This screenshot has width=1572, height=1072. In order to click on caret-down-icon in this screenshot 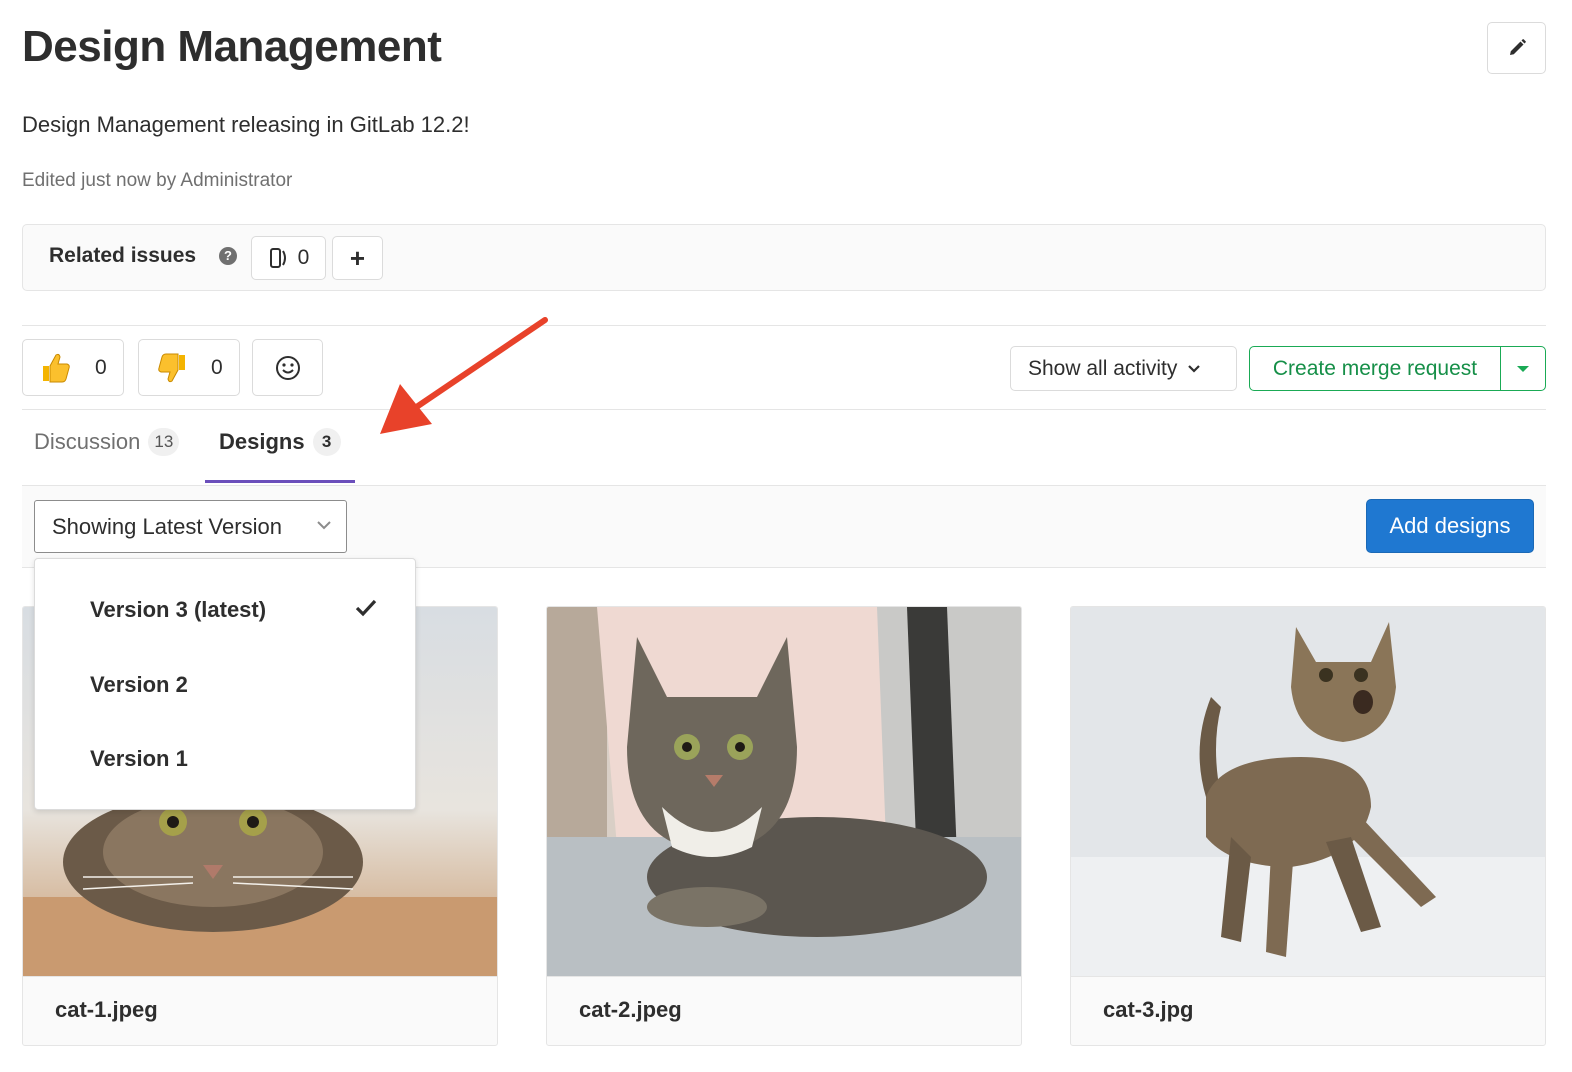, I will do `click(1523, 368)`.